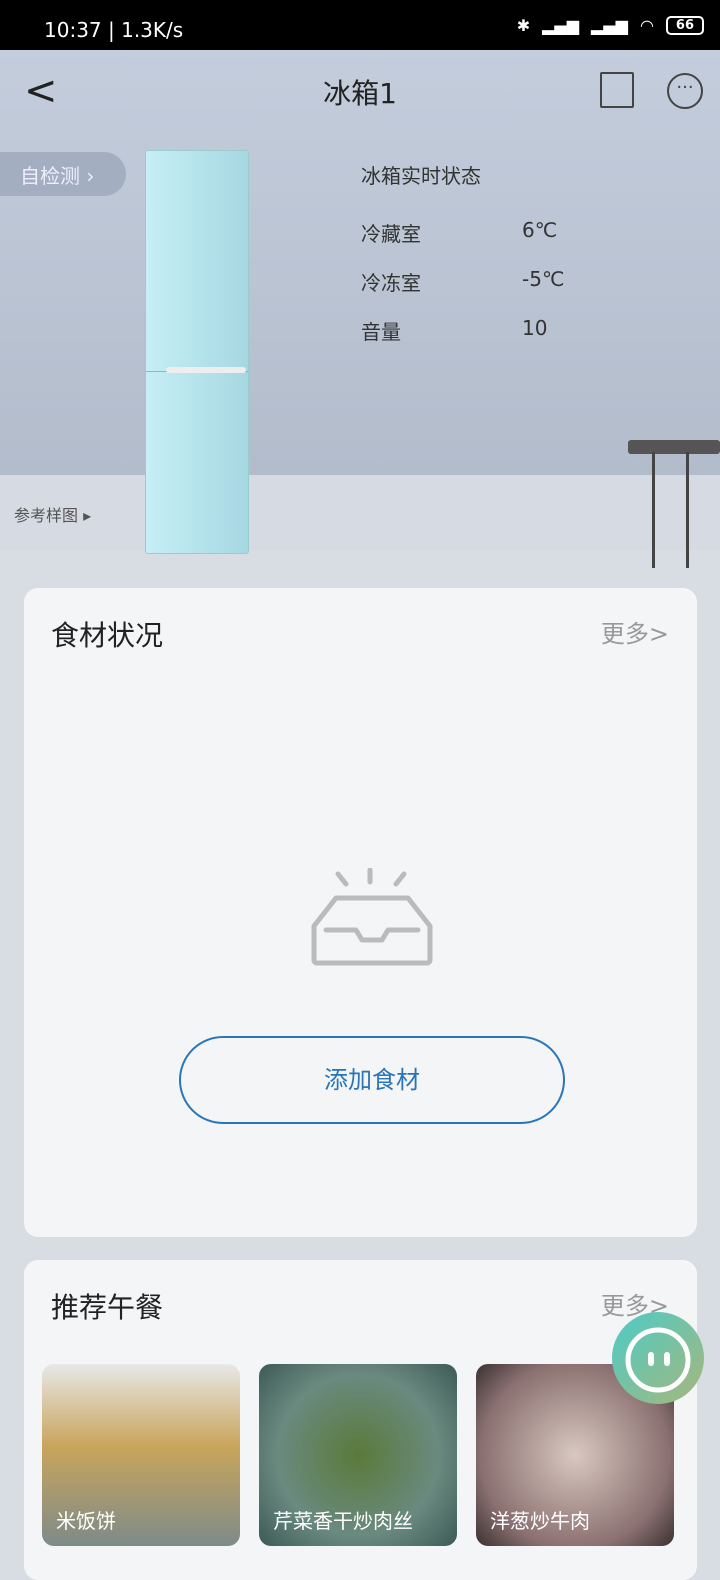  What do you see at coordinates (685, 91) in the screenshot?
I see `more-options-icon: ···` at bounding box center [685, 91].